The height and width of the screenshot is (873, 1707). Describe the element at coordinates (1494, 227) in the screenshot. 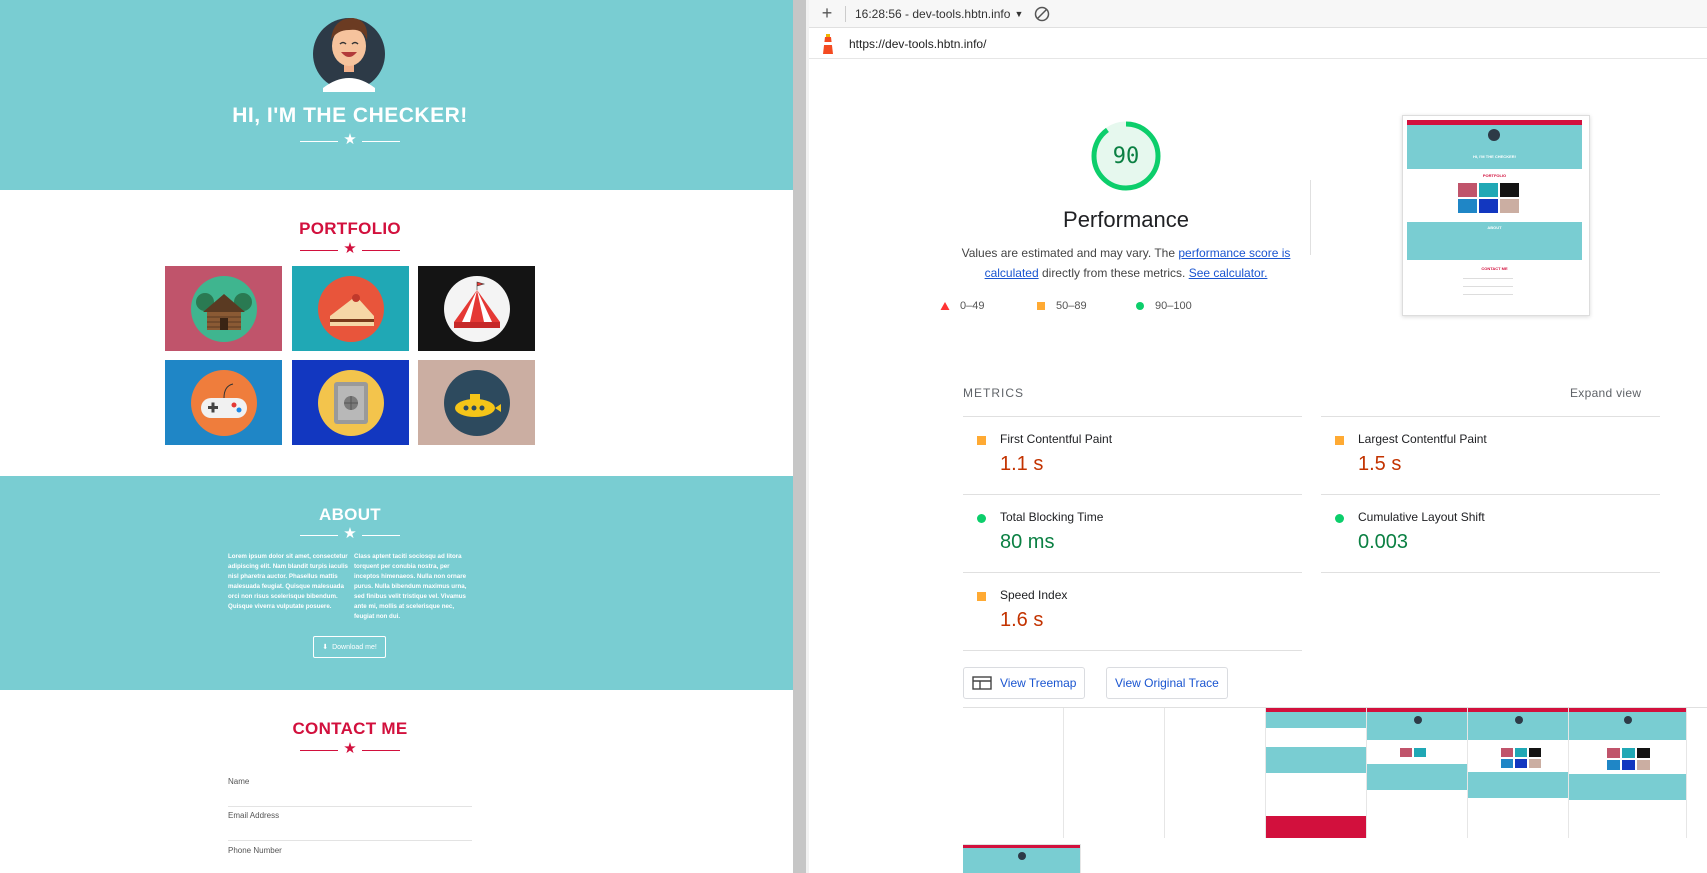

I see `thumb-about: ABOUT` at that location.